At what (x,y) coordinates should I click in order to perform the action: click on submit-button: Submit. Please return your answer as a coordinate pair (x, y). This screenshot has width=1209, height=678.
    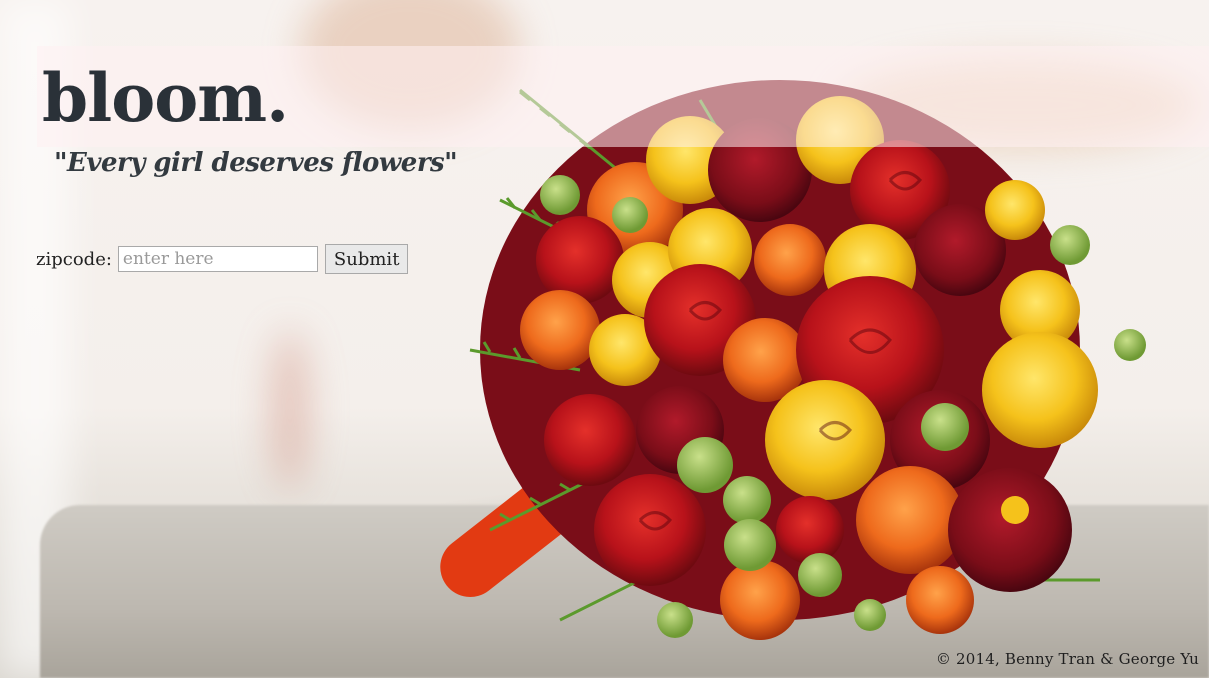
    Looking at the image, I should click on (366, 259).